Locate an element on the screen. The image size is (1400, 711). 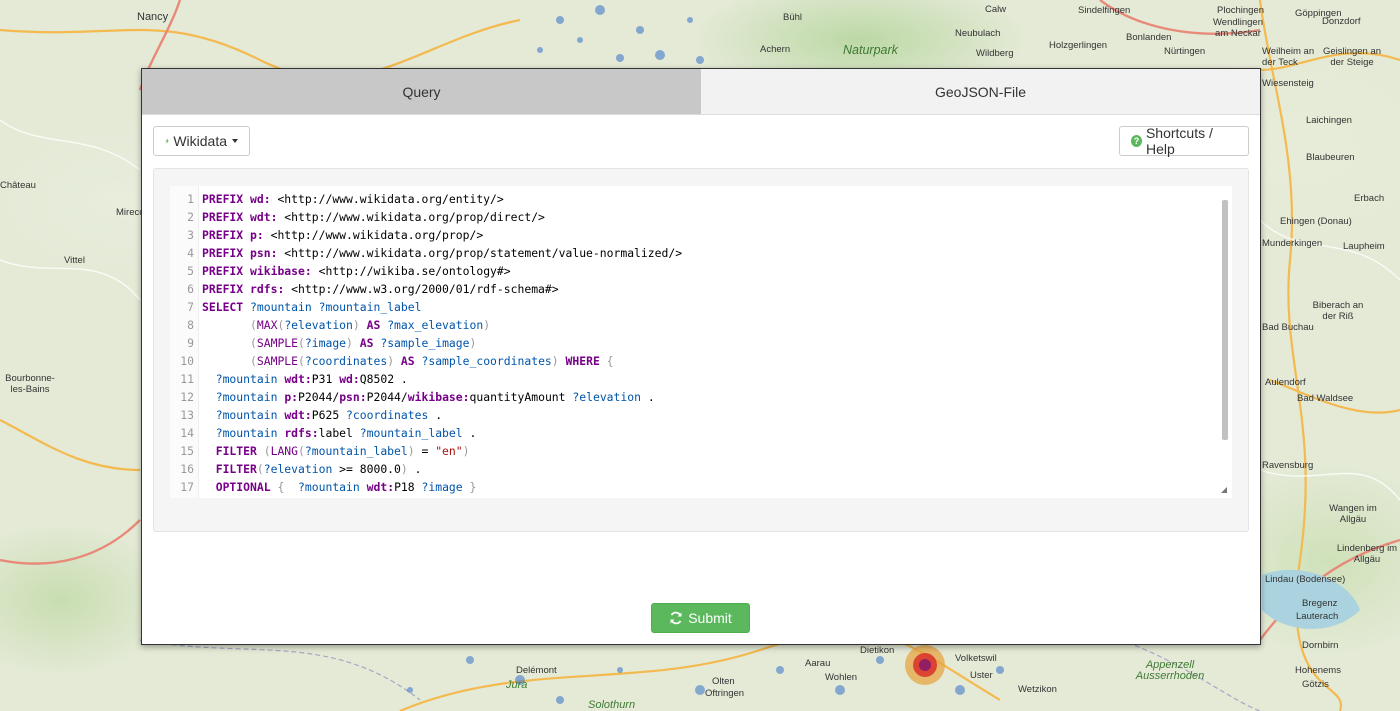
code-token: P2044/ is located at coordinates (319, 397).